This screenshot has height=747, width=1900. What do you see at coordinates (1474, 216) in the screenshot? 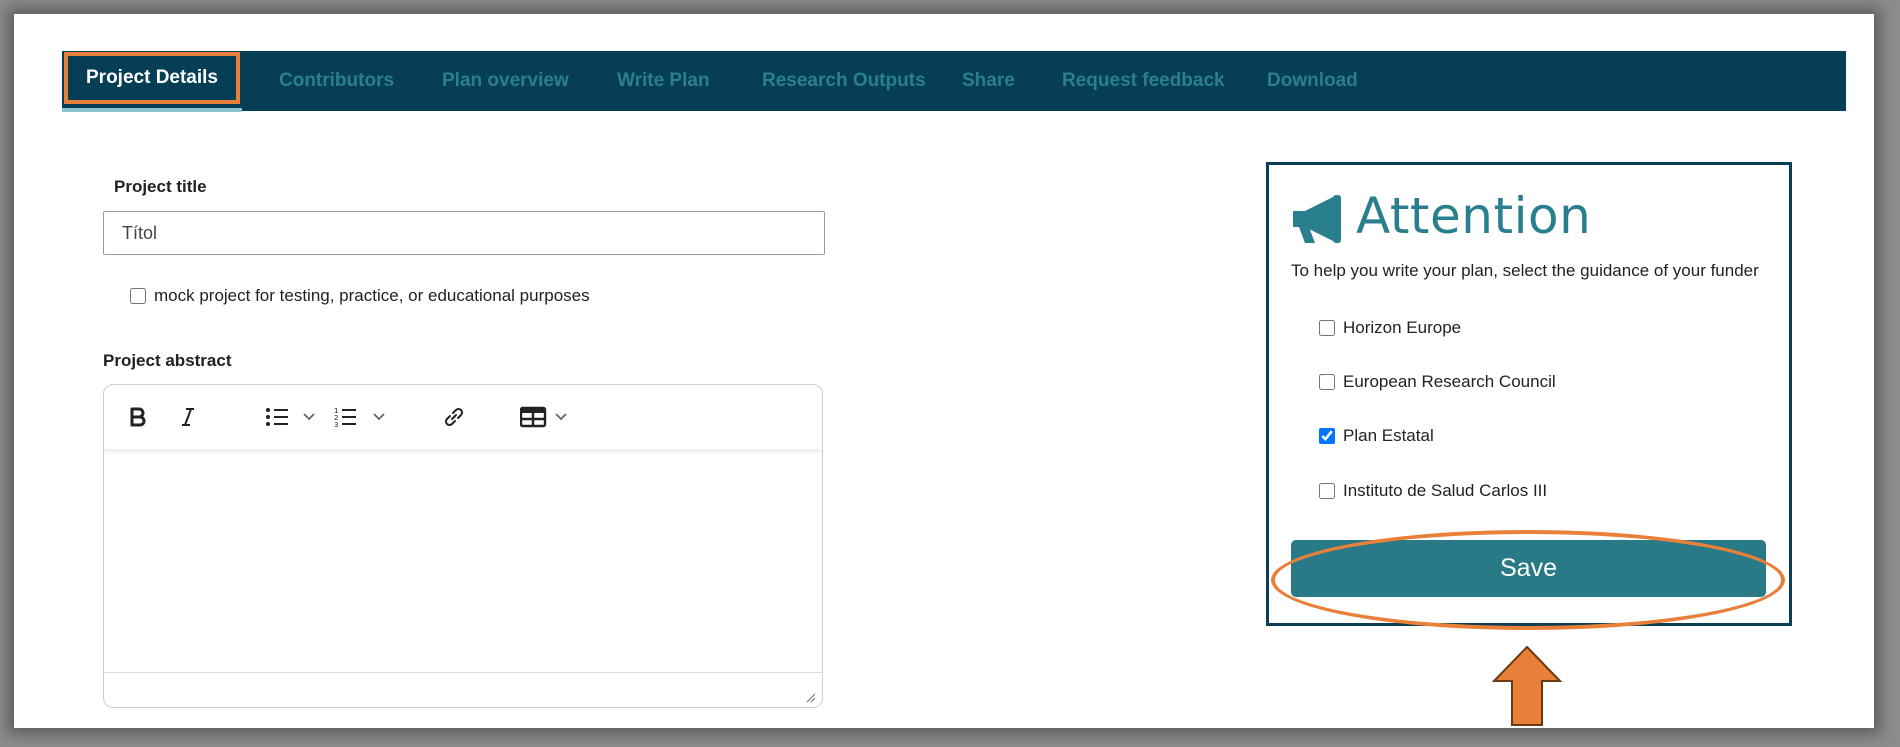
I see `attention-heading: Attention` at bounding box center [1474, 216].